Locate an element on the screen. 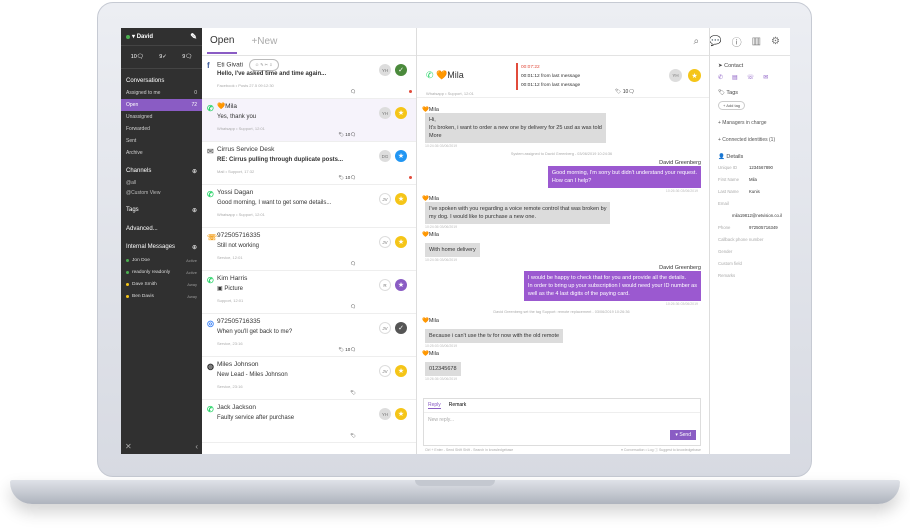 The height and width of the screenshot is (530, 910). message-time: 10:26:36 03/06/2019 is located at coordinates (441, 379).